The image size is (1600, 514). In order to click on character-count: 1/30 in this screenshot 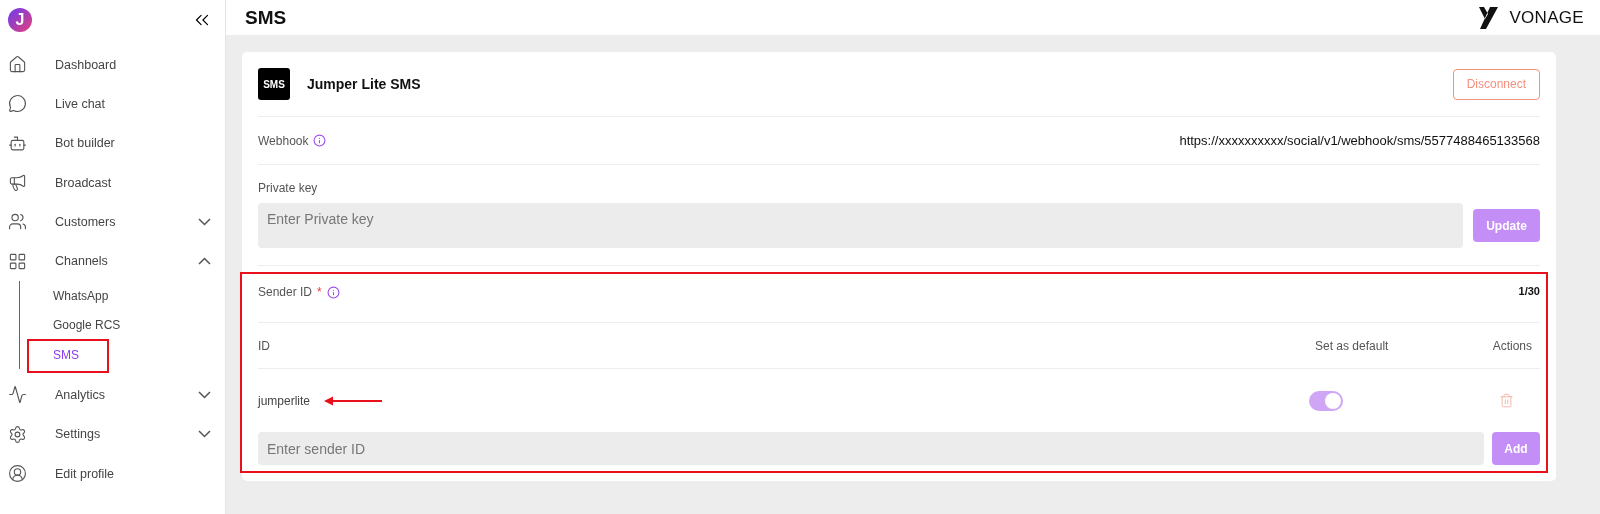, I will do `click(1529, 291)`.